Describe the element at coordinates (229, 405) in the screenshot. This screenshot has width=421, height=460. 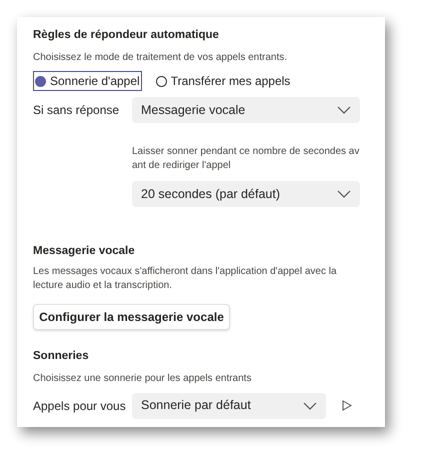
I see `dropdown: Sonnerie par défaut` at that location.